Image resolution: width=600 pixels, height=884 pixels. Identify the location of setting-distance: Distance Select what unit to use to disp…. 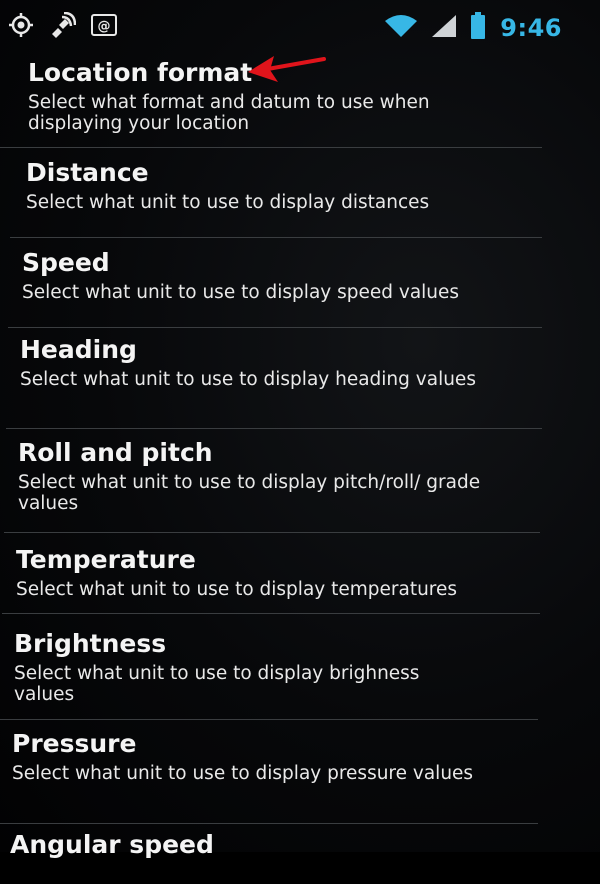
(276, 193).